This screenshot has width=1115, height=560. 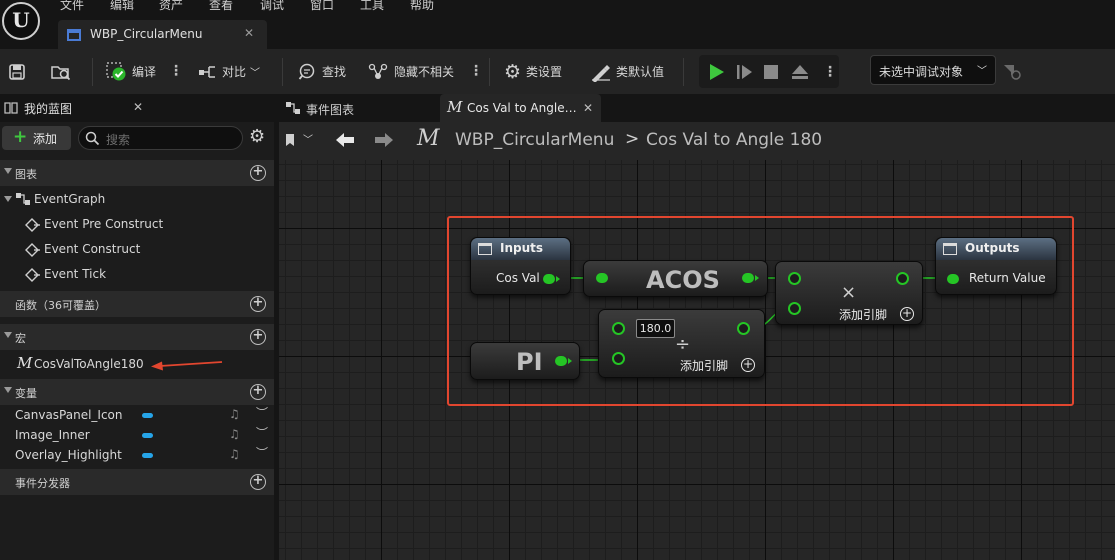 I want to click on variable-item: Overlay_Highlight ♫ ︶, so click(x=137, y=455).